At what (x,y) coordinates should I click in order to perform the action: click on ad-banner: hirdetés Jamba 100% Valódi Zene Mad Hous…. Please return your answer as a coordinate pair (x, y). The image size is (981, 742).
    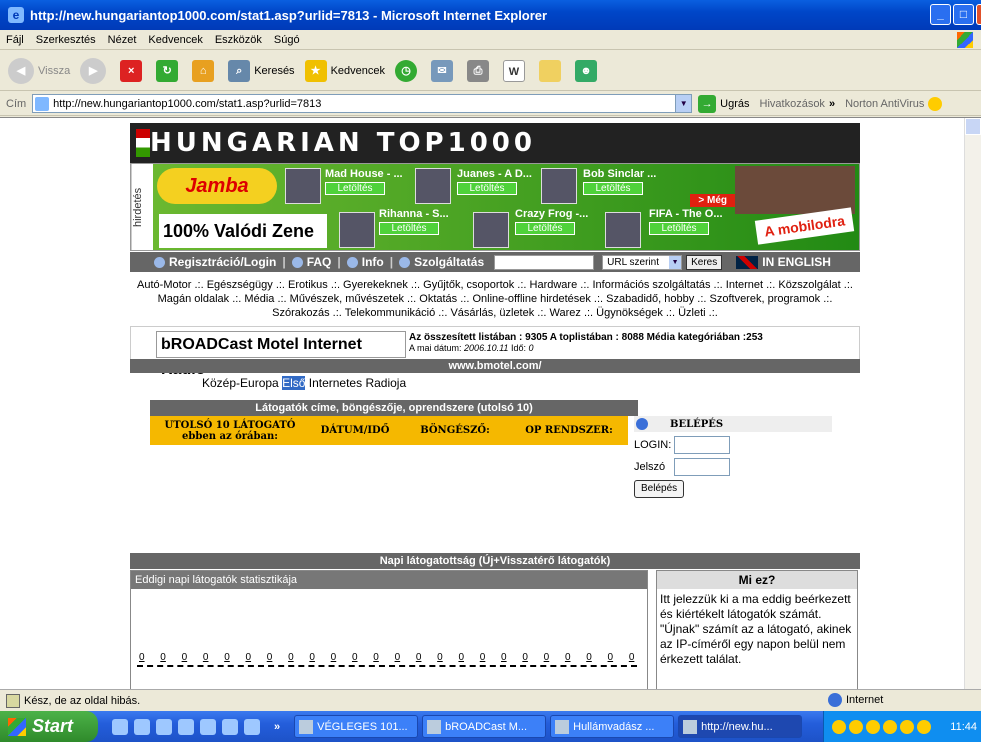
    Looking at the image, I should click on (495, 207).